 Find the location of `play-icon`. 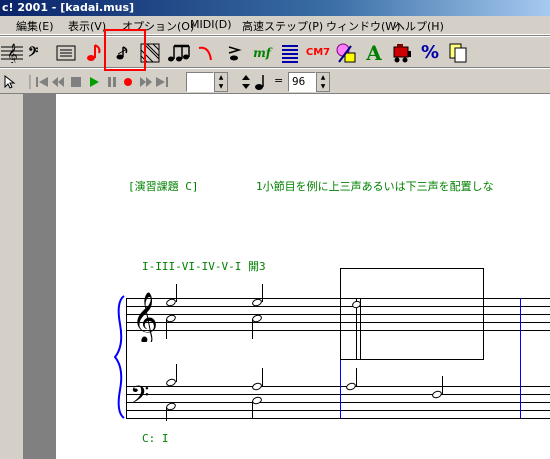

play-icon is located at coordinates (94, 82).